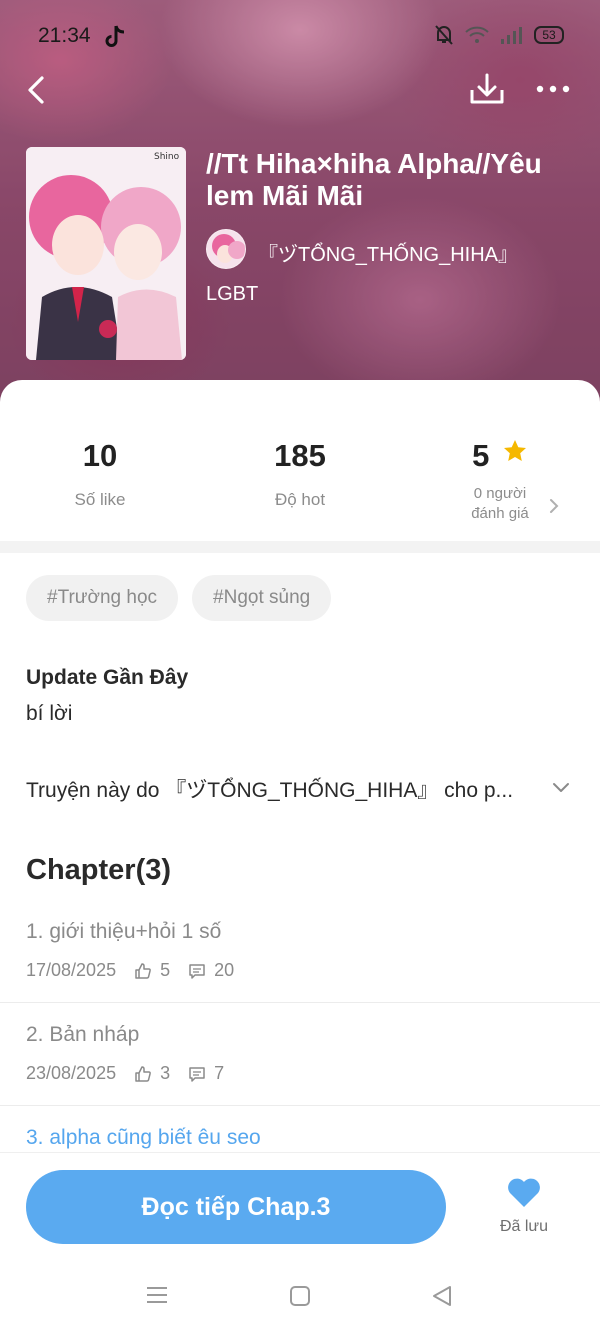 This screenshot has height=1333, width=600. I want to click on chapters-heading: Chapter(3), so click(99, 870).